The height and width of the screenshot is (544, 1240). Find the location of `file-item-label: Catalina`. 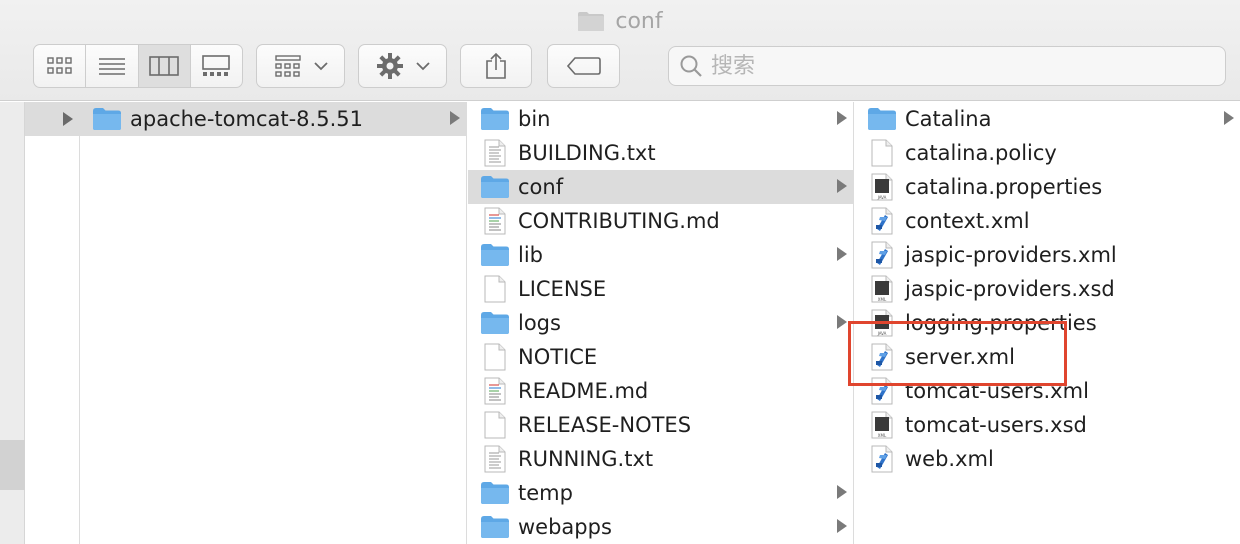

file-item-label: Catalina is located at coordinates (948, 119).